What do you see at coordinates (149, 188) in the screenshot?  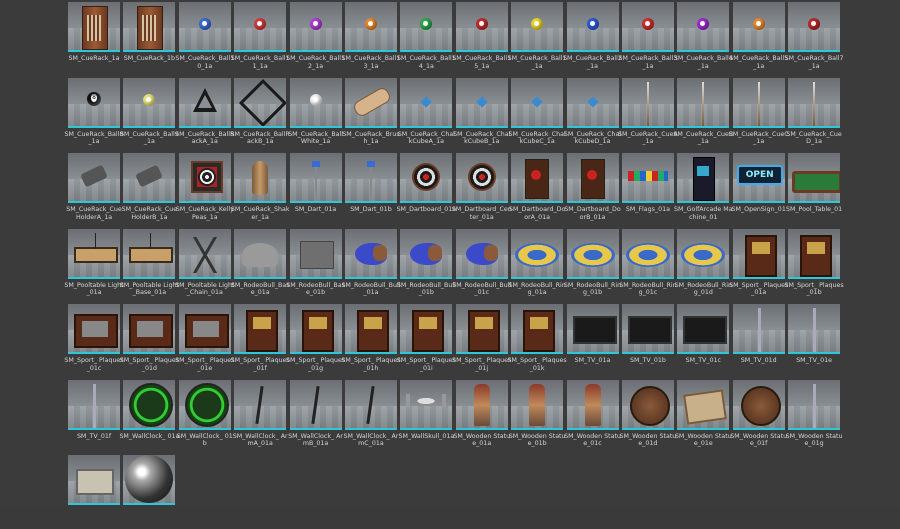 I see `asset-tile: SM_CueRack_CueHolderB_1a` at bounding box center [149, 188].